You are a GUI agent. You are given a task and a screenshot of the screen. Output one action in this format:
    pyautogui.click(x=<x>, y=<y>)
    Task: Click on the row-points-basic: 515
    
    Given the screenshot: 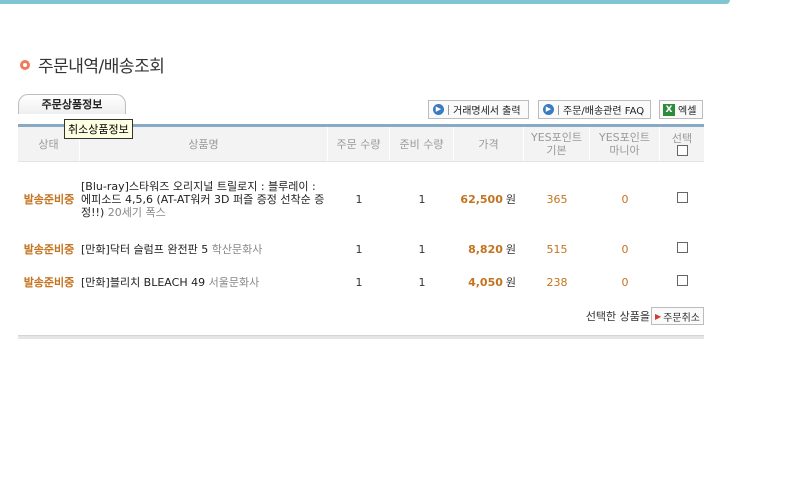 What is the action you would take?
    pyautogui.click(x=557, y=249)
    